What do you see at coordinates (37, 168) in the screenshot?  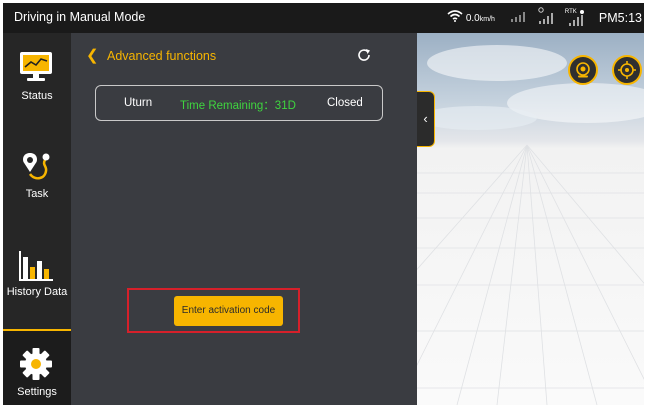 I see `route-pin-icon` at bounding box center [37, 168].